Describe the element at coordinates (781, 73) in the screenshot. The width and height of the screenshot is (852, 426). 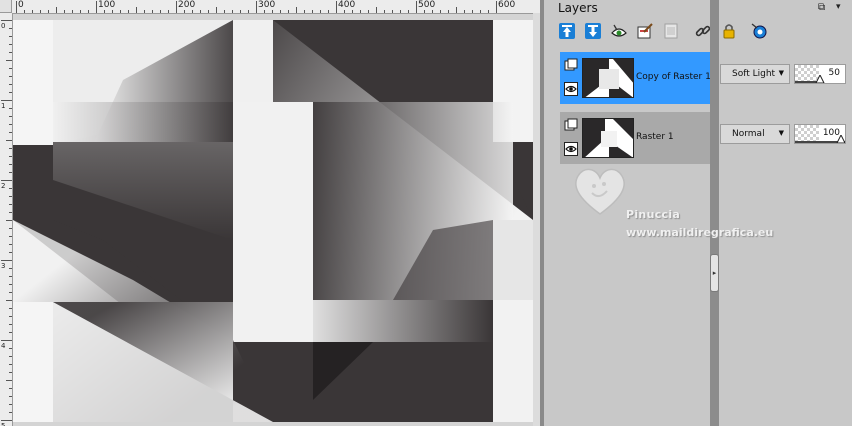
I see `chevron-down-icon: ▼` at that location.